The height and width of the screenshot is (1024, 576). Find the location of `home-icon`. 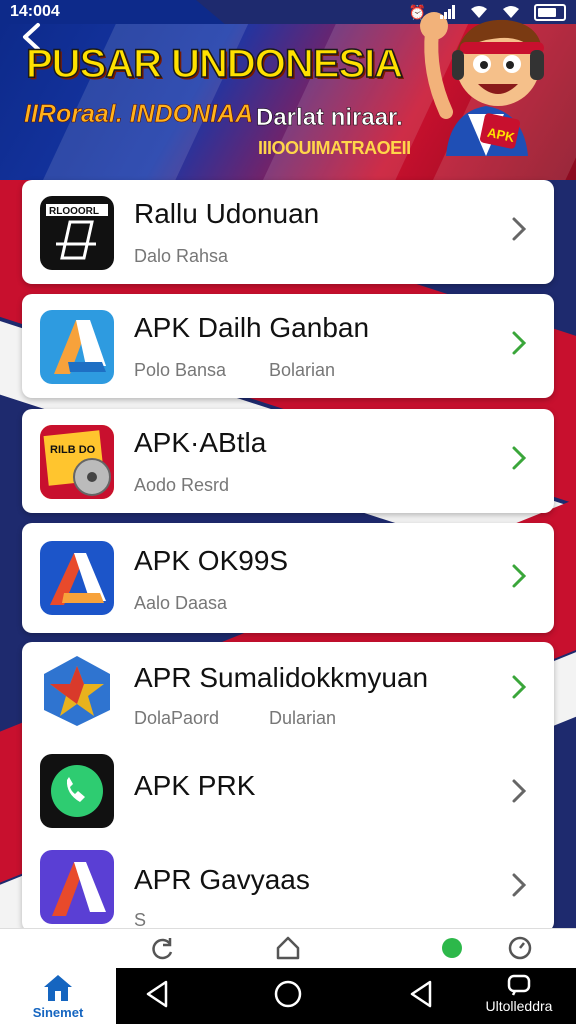

home-icon is located at coordinates (58, 987).